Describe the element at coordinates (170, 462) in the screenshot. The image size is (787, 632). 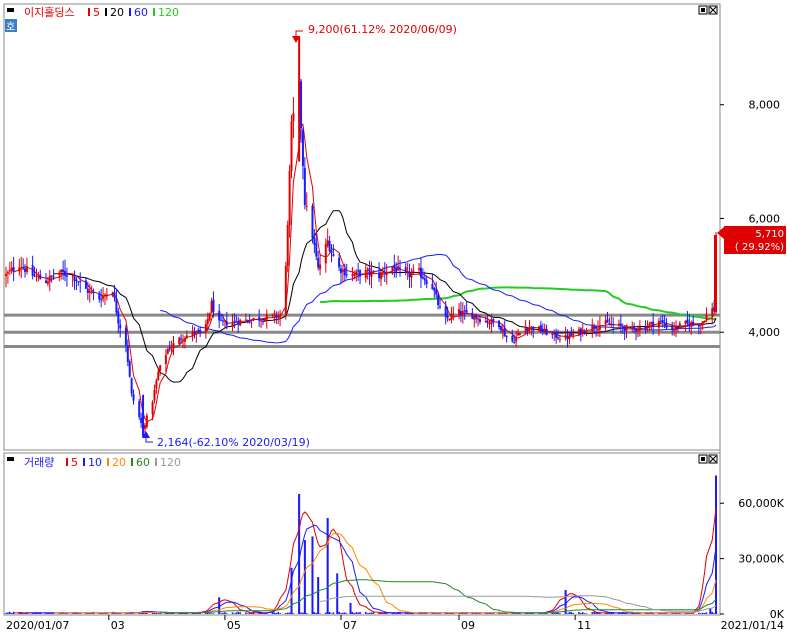
I see `legend-label: 120` at that location.